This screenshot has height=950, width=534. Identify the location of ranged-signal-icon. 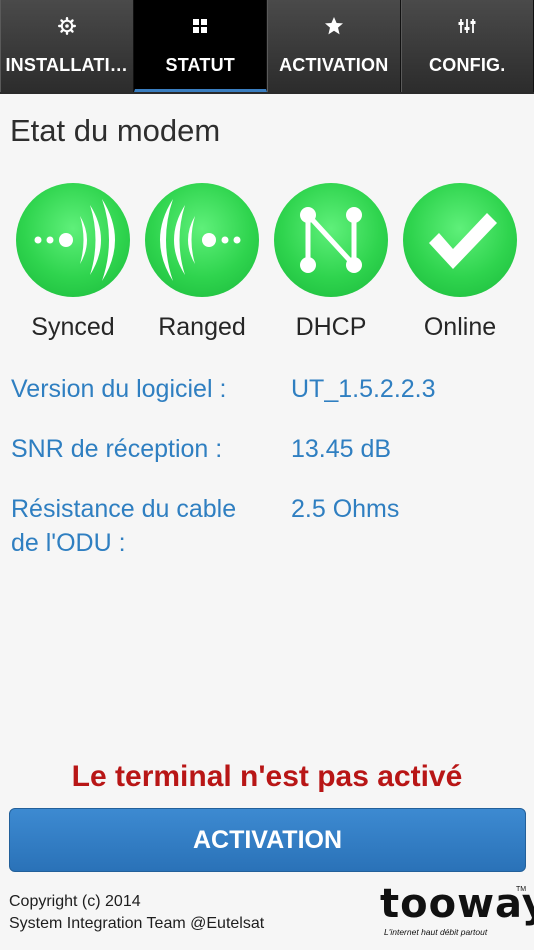
(202, 240).